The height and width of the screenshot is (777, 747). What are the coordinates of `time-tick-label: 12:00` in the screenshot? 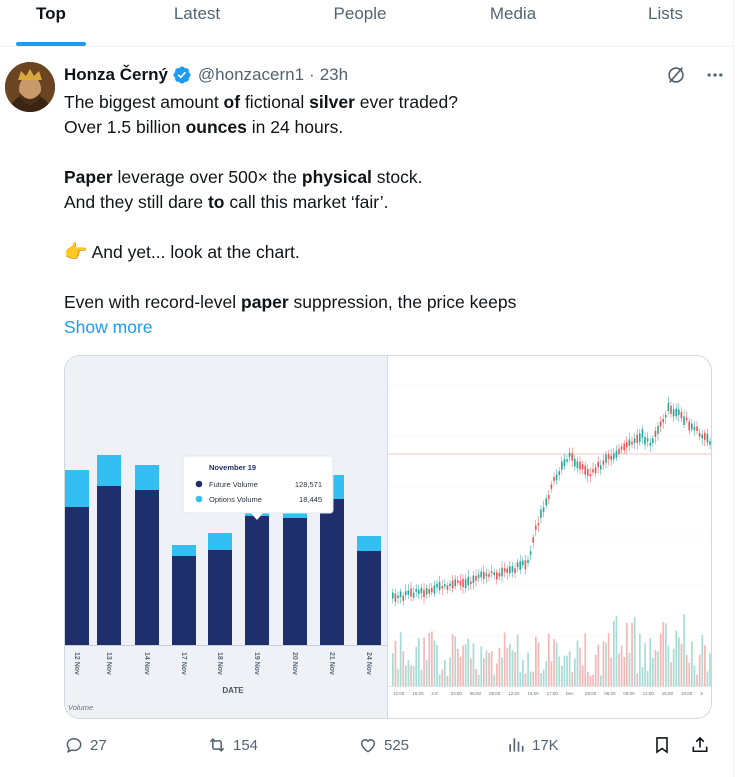 It's located at (649, 693).